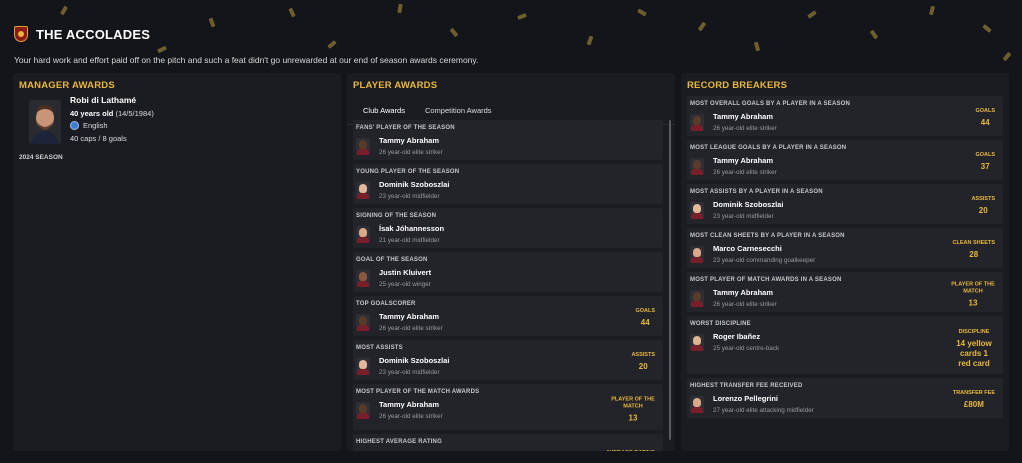  What do you see at coordinates (45, 122) in the screenshot?
I see `manager-avatar` at bounding box center [45, 122].